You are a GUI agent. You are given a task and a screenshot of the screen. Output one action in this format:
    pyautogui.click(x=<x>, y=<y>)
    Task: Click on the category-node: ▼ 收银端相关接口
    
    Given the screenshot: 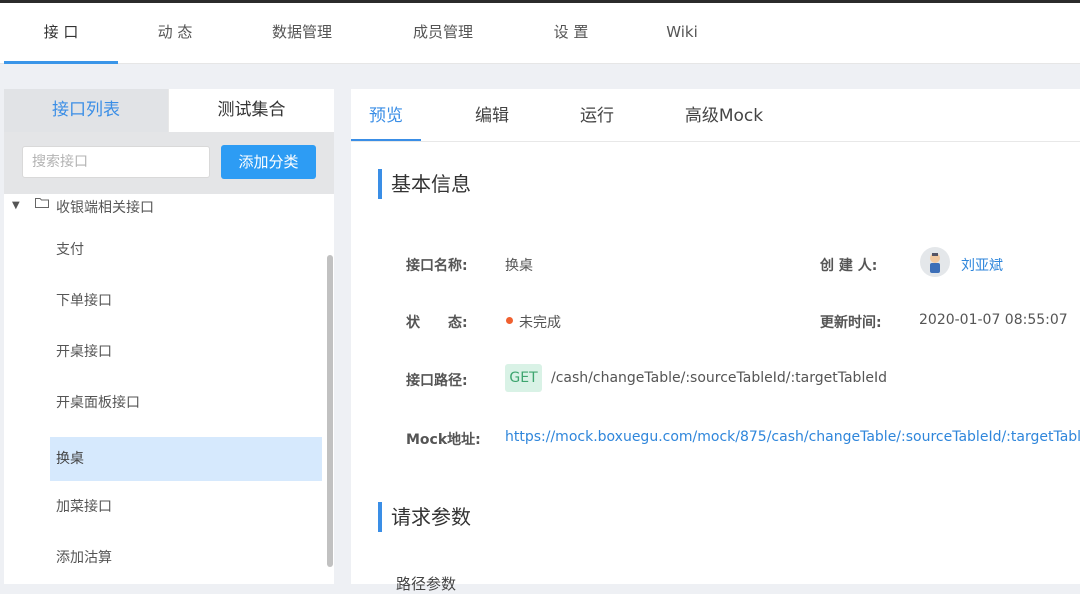 What is the action you would take?
    pyautogui.click(x=169, y=207)
    